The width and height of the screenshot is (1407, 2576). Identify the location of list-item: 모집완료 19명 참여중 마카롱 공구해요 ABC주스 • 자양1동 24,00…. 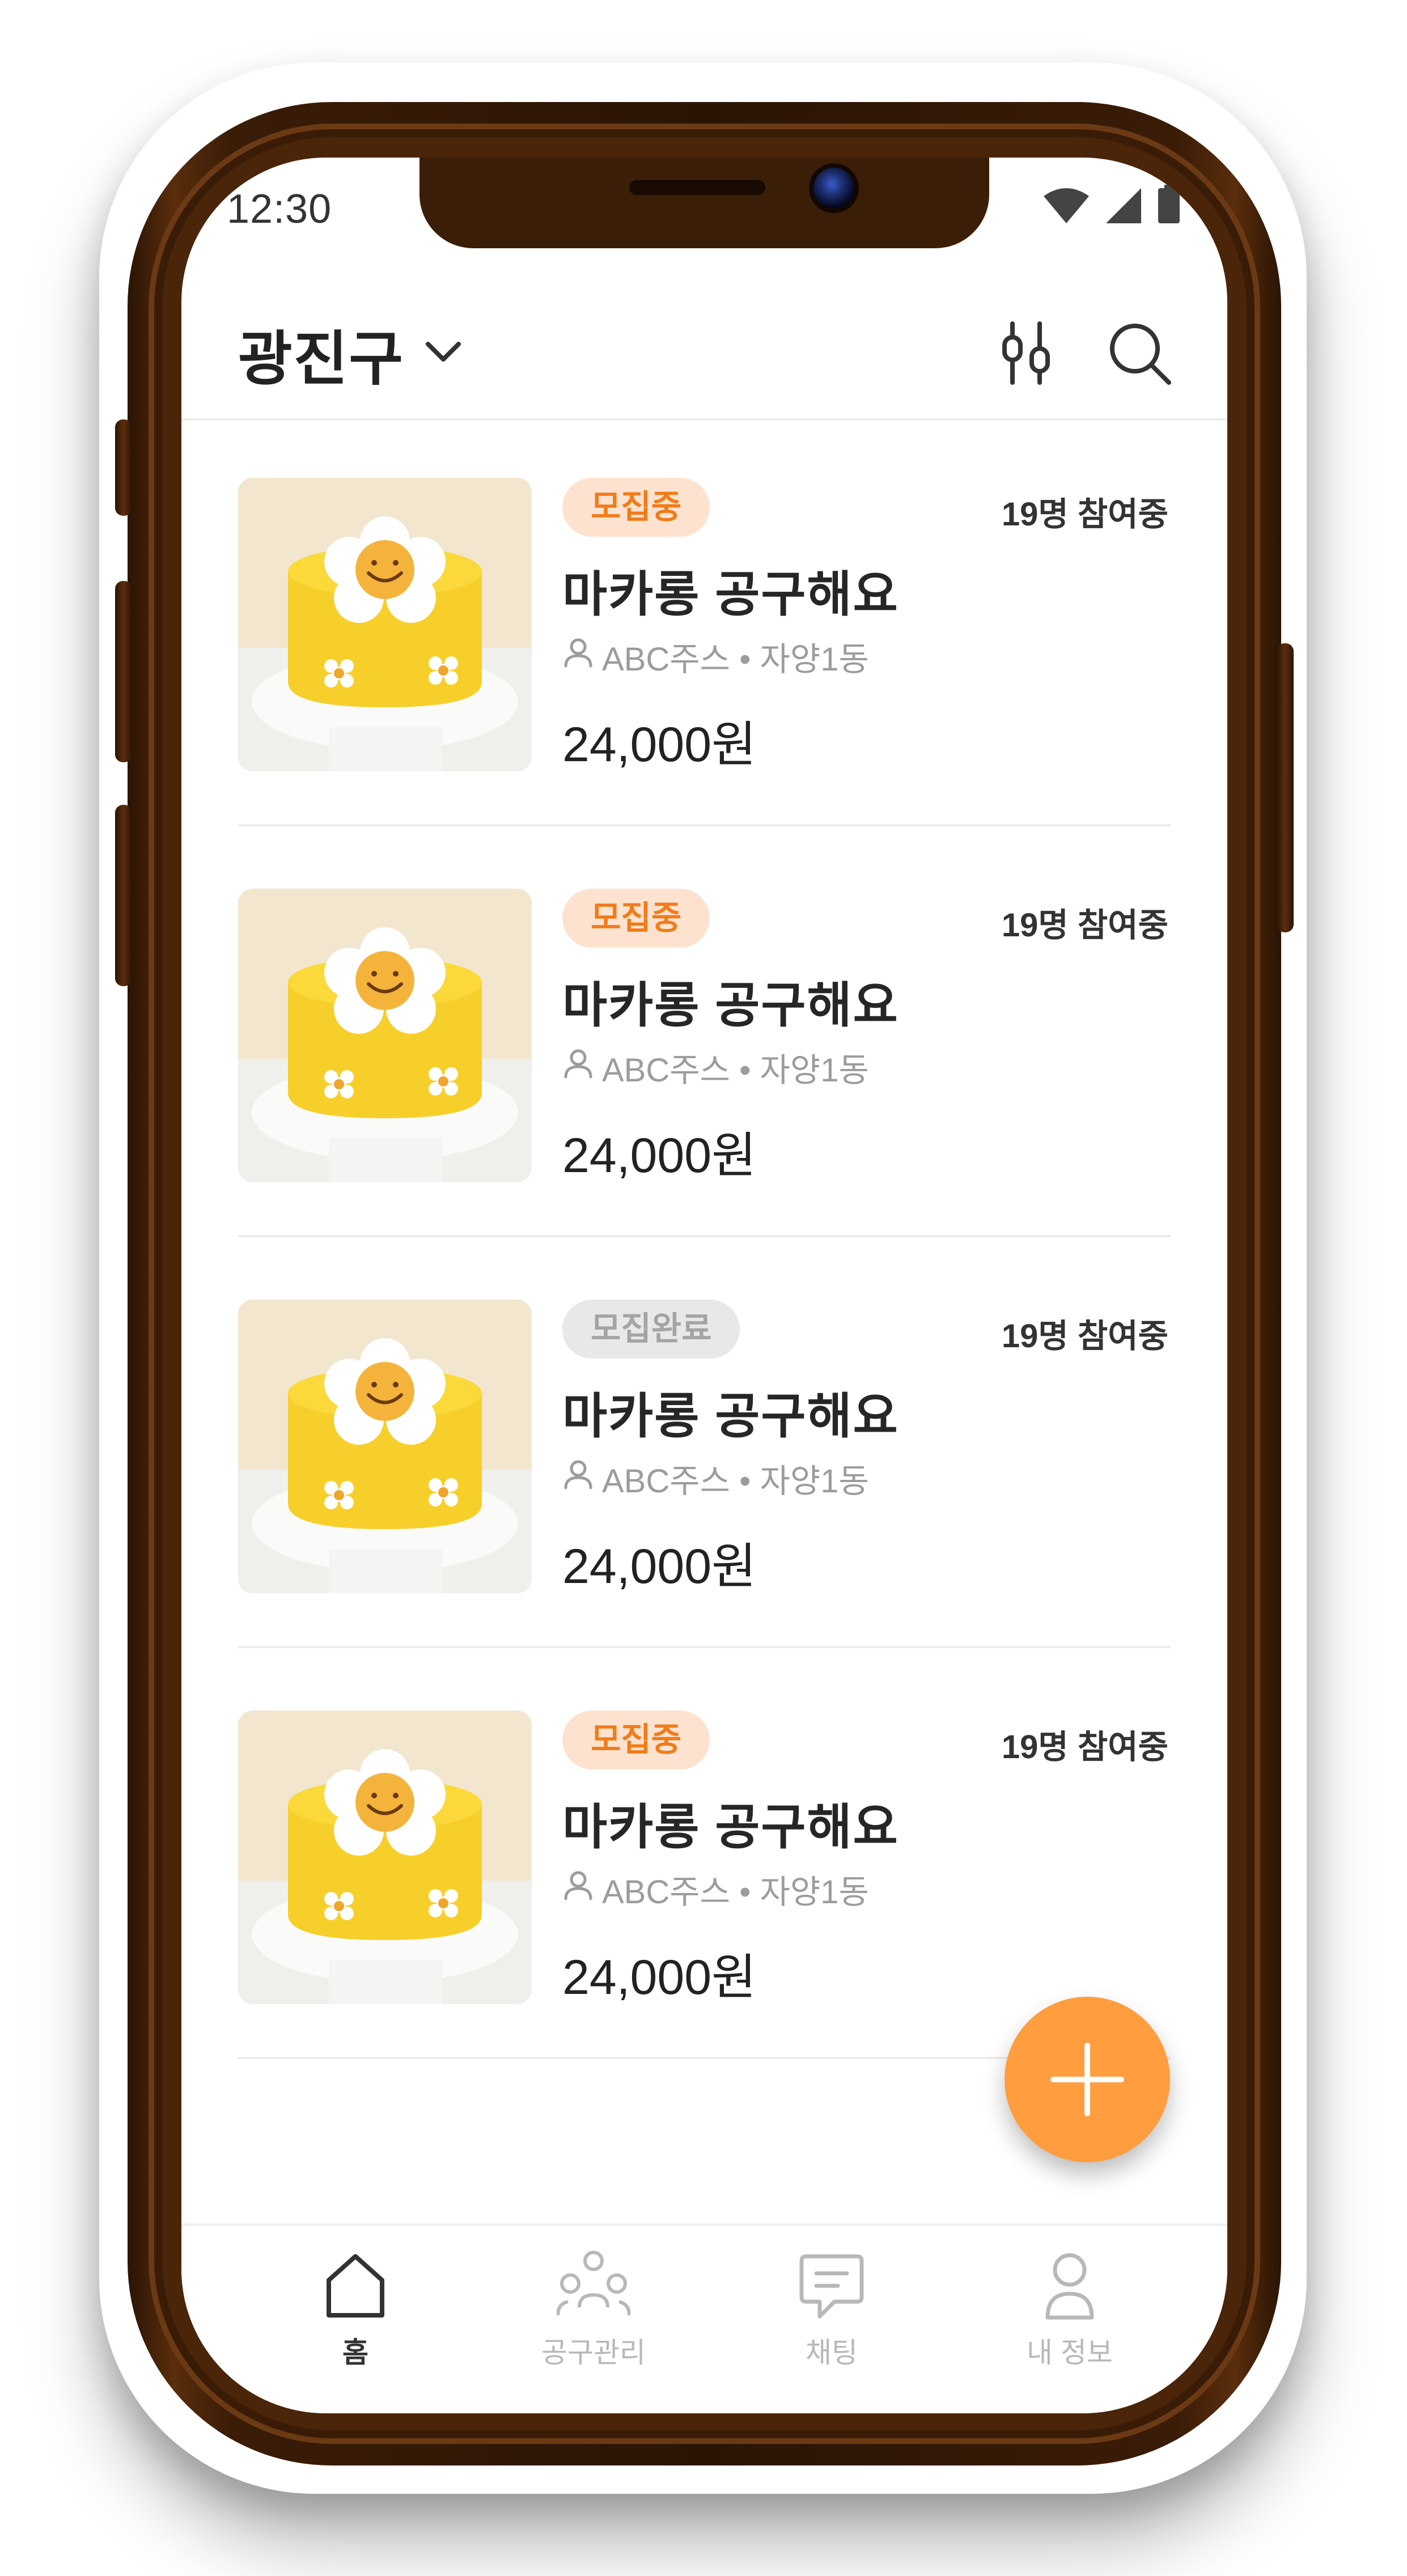
(704, 1444).